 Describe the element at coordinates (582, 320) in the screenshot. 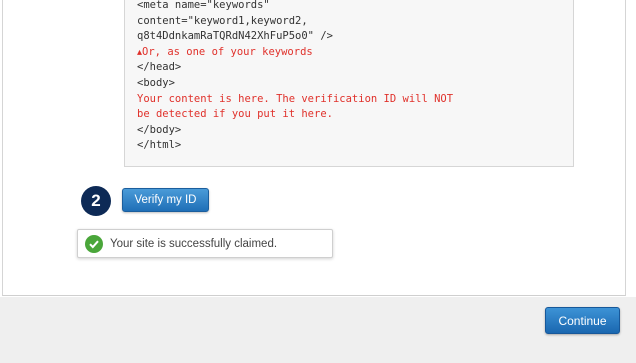

I see `continue-button: Continue` at that location.